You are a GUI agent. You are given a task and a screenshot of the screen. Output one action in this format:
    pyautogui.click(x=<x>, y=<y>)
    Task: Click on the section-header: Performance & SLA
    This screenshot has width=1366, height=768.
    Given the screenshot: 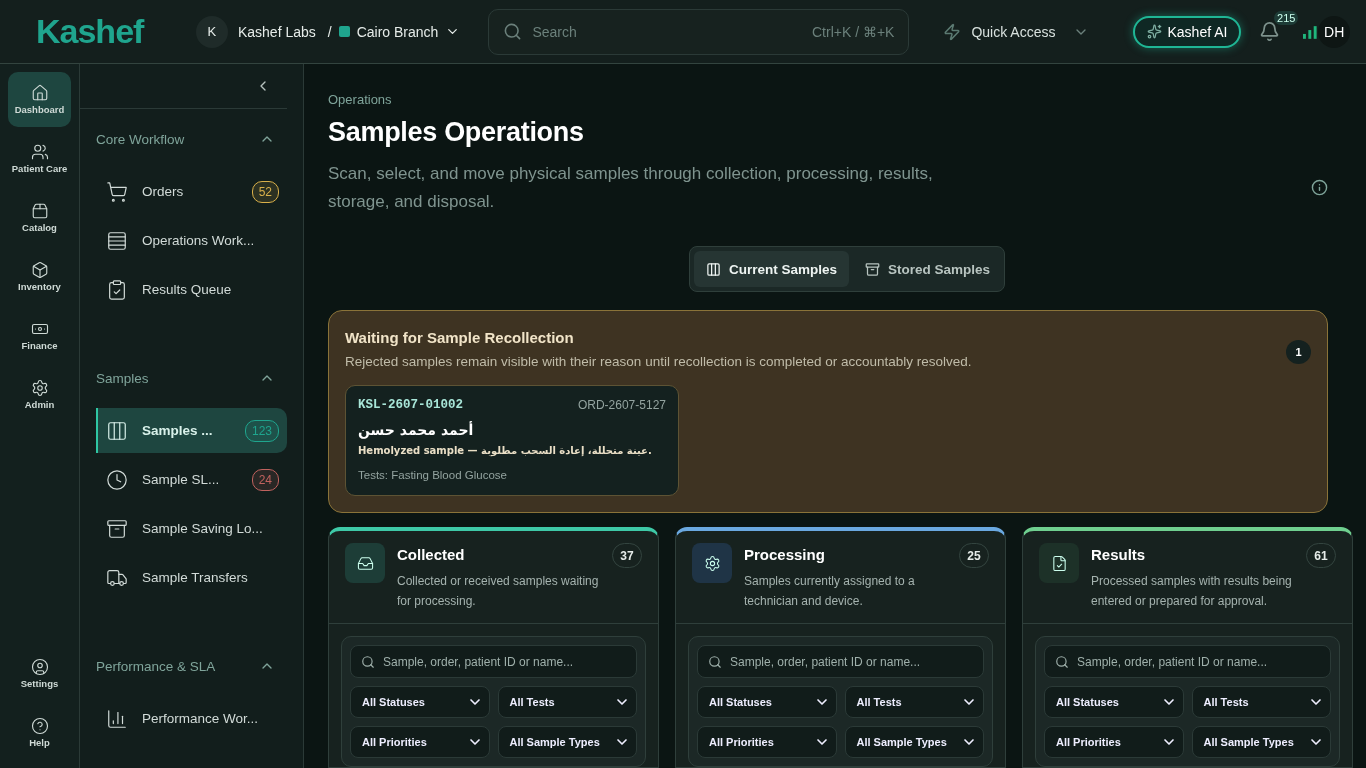 What is the action you would take?
    pyautogui.click(x=183, y=666)
    